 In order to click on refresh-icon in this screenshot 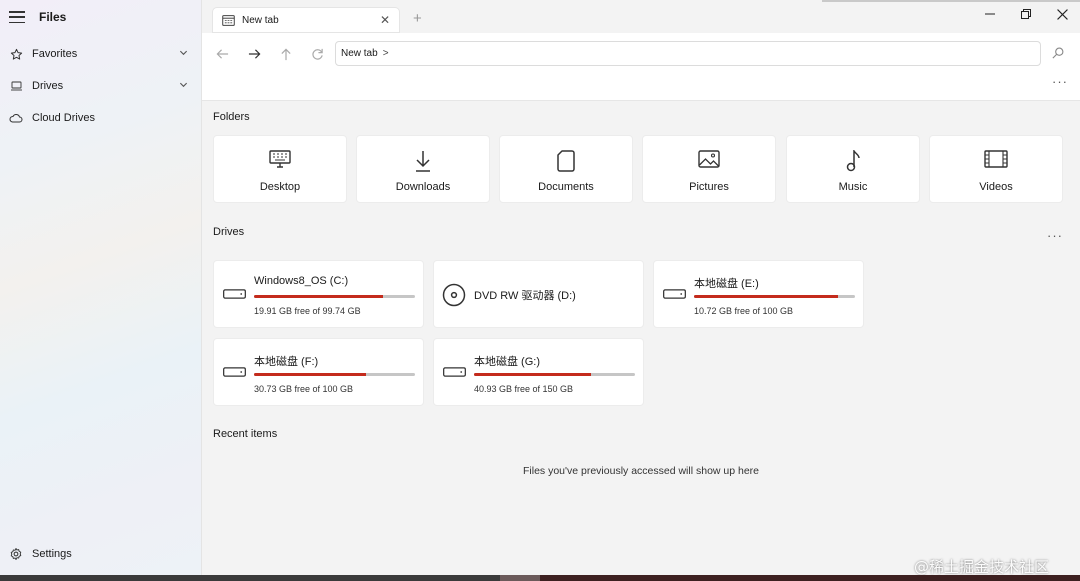, I will do `click(317, 54)`.